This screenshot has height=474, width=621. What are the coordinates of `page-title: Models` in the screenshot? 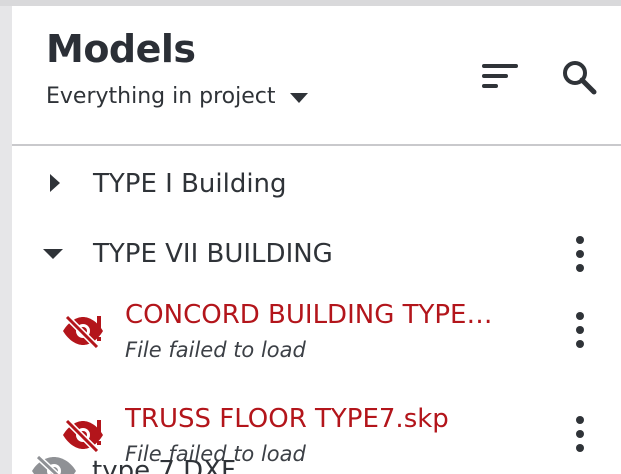 It's located at (121, 49).